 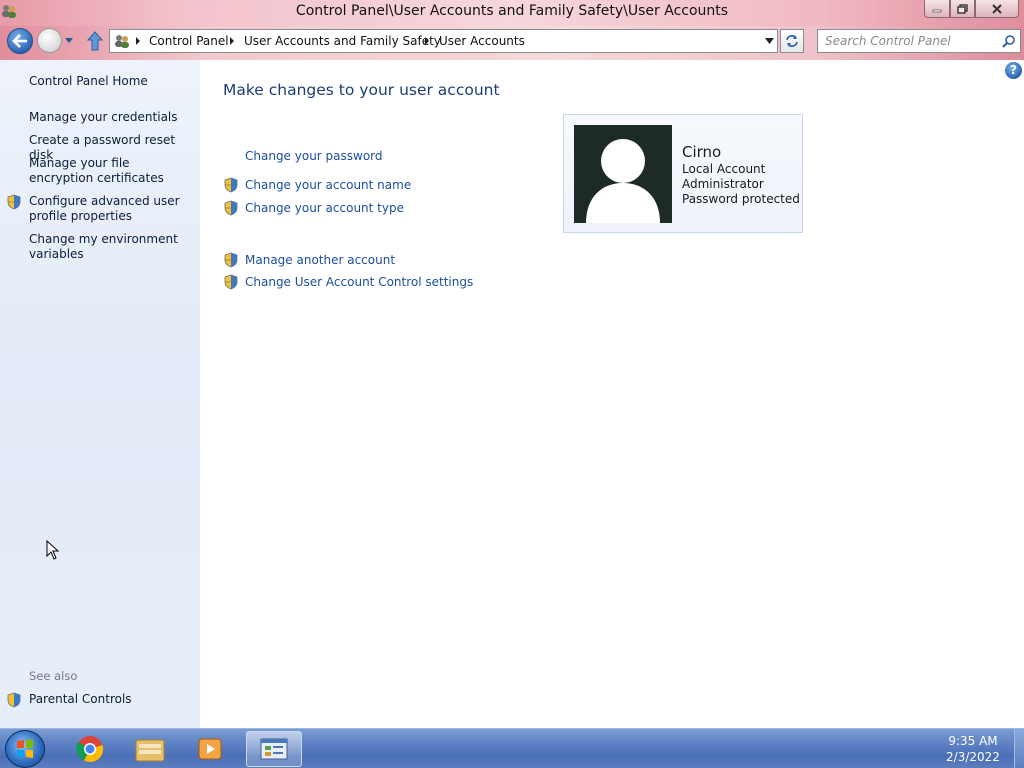 What do you see at coordinates (111, 171) in the screenshot?
I see `manage-file-encryption-link: Manage your file encryption certificates` at bounding box center [111, 171].